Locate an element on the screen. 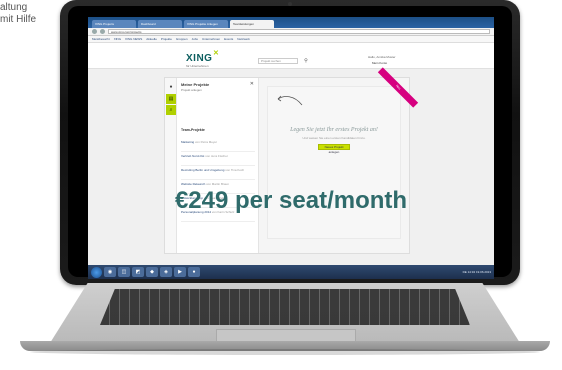  bookmark-item: XING NEWS is located at coordinates (133, 39).